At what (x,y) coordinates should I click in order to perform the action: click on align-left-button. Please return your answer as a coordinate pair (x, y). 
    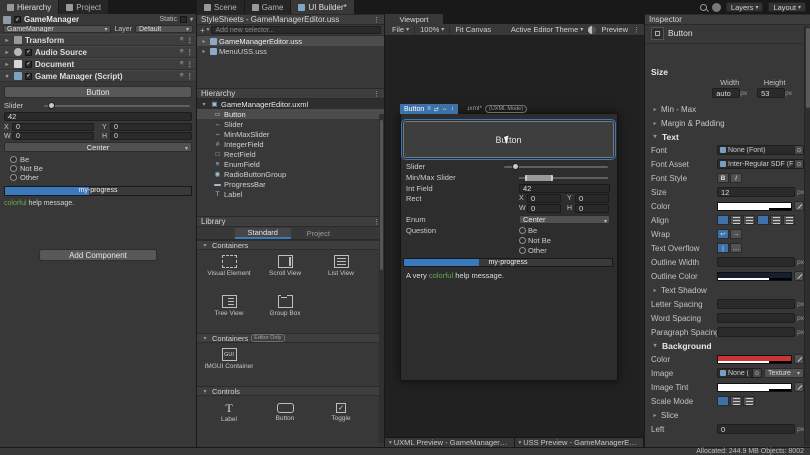
    Looking at the image, I should click on (723, 220).